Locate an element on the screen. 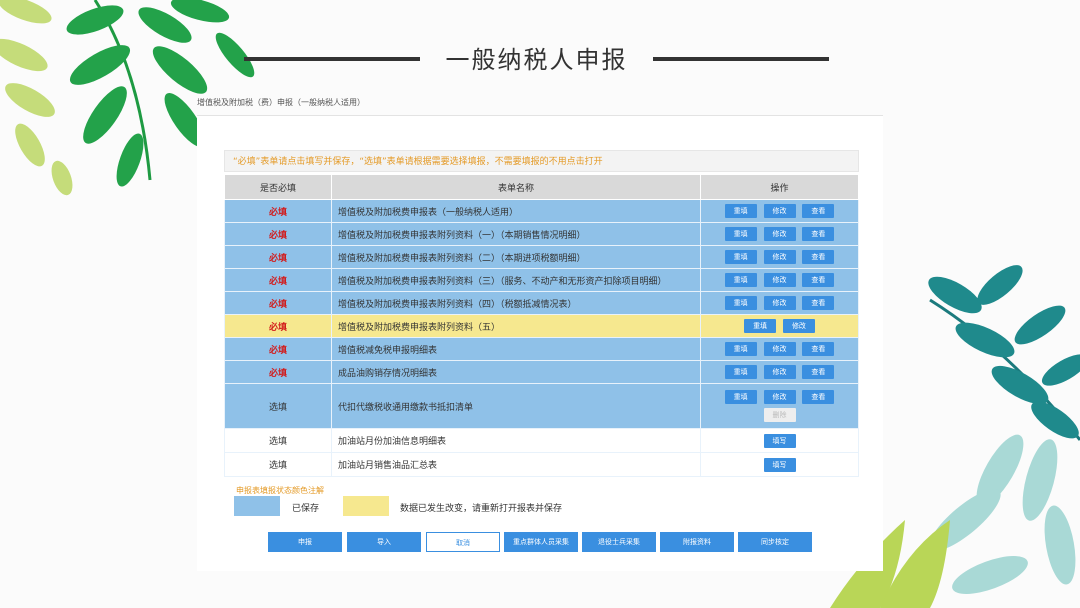 The image size is (1080, 608). table-row: 选填 加油站月份加油信息明细表 填写 is located at coordinates (541, 440).